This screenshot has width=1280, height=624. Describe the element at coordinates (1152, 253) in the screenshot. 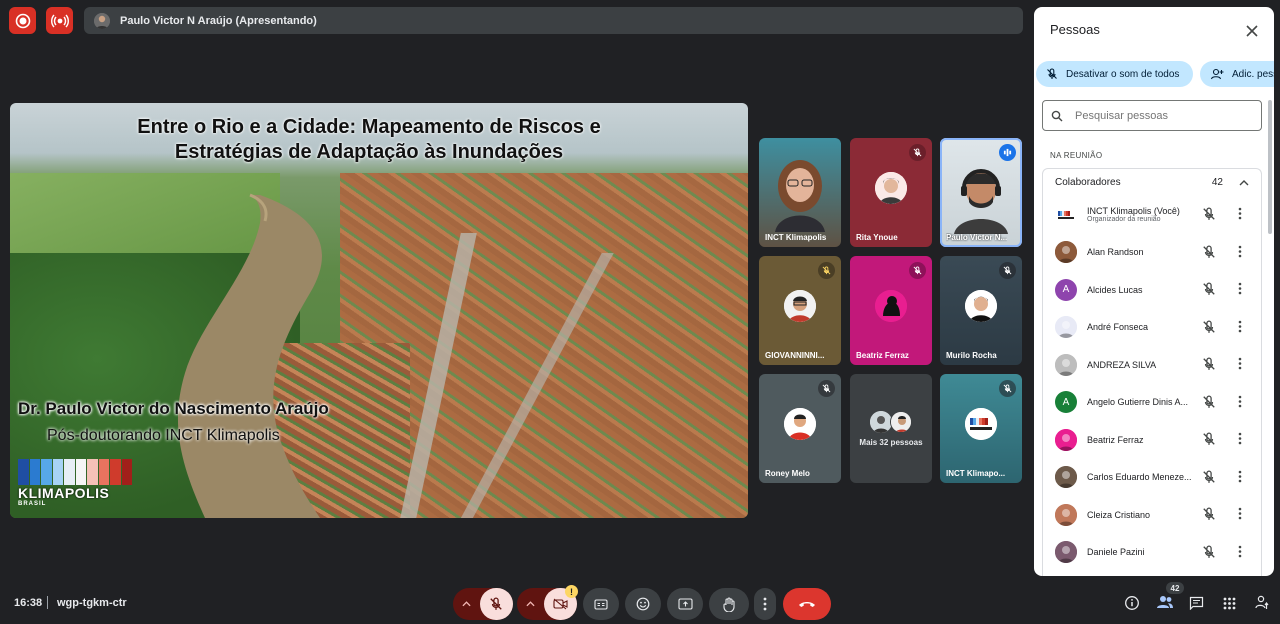

I see `participant-row: Alan Randson` at that location.